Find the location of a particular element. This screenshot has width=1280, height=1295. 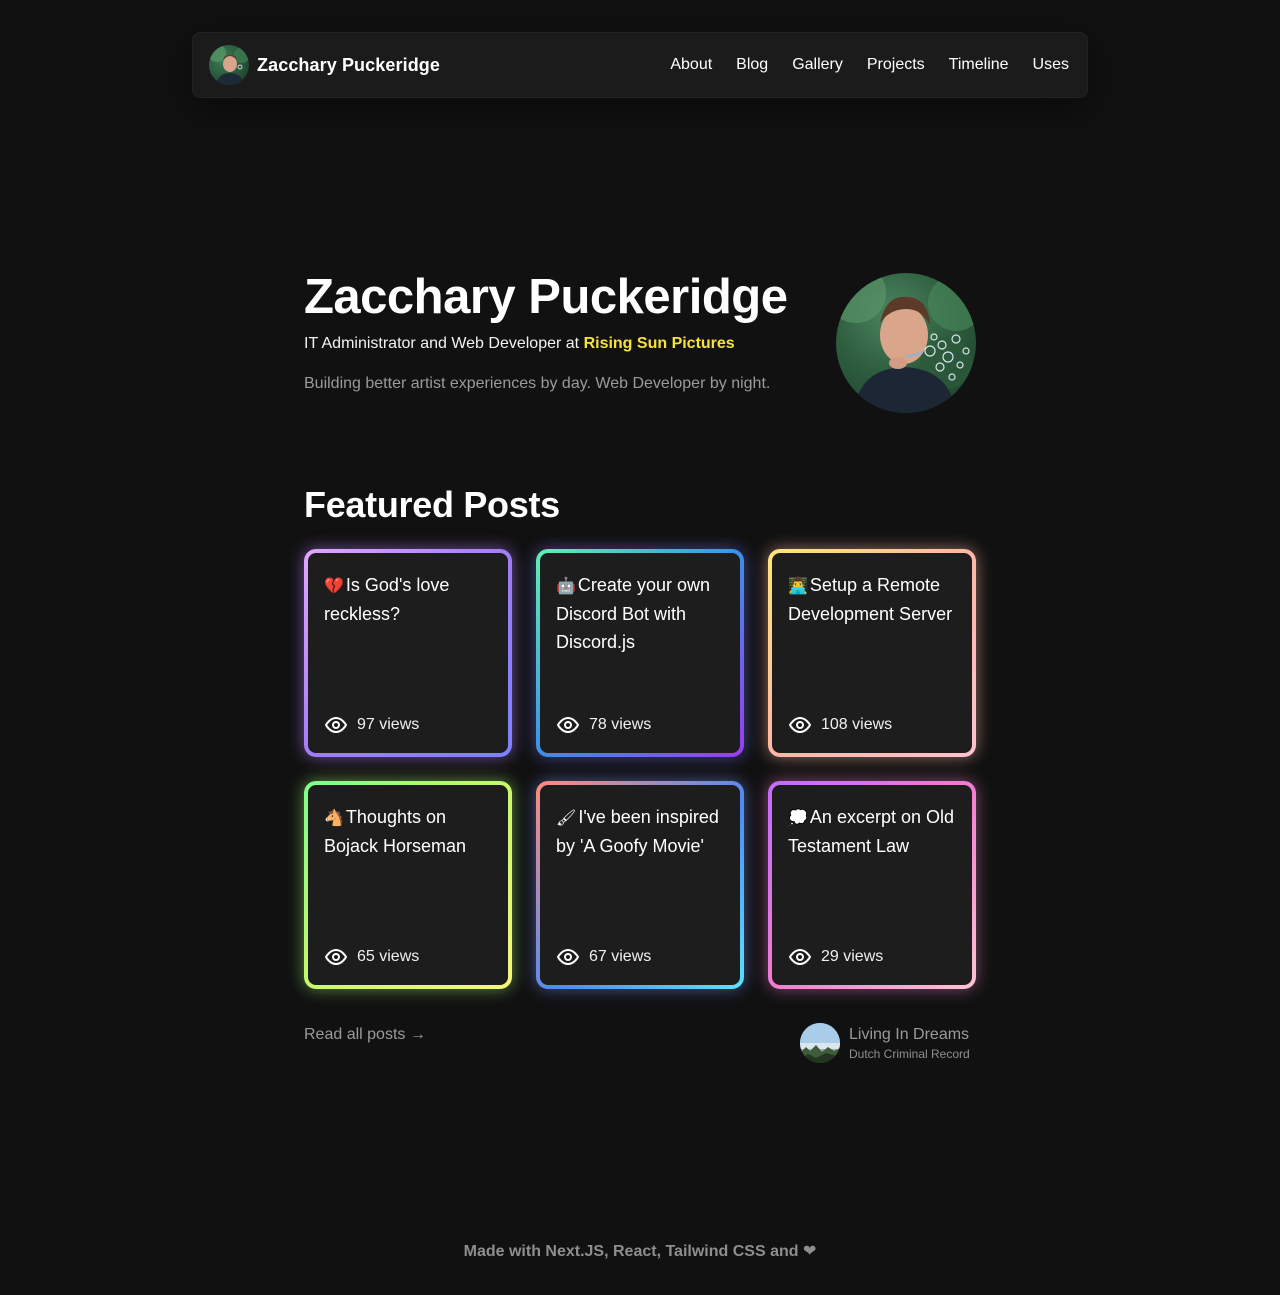

post-views-count: 108 views is located at coordinates (857, 724).